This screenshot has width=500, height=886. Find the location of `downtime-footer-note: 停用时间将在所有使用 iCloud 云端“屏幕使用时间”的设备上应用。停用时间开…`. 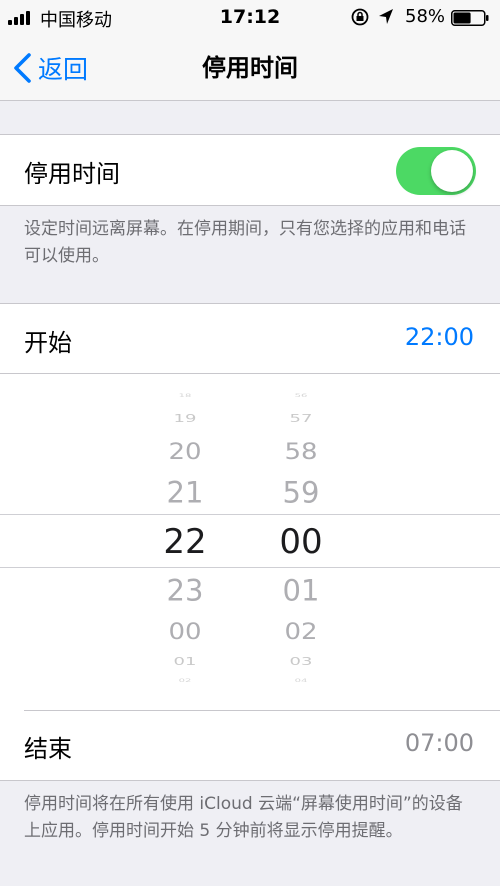

downtime-footer-note: 停用时间将在所有使用 iCloud 云端“屏幕使用时间”的设备上应用。停用时间开… is located at coordinates (243, 817).